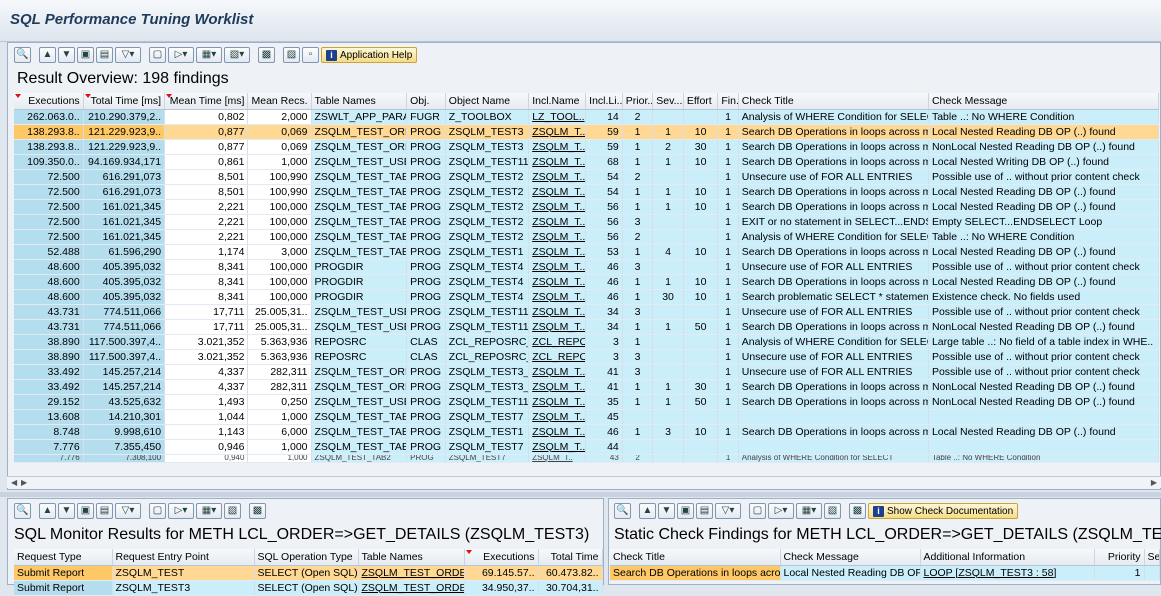  Describe the element at coordinates (1007, 573) in the screenshot. I see `table-cell: LOOP [ZSQLM_TEST3 : 58]` at that location.